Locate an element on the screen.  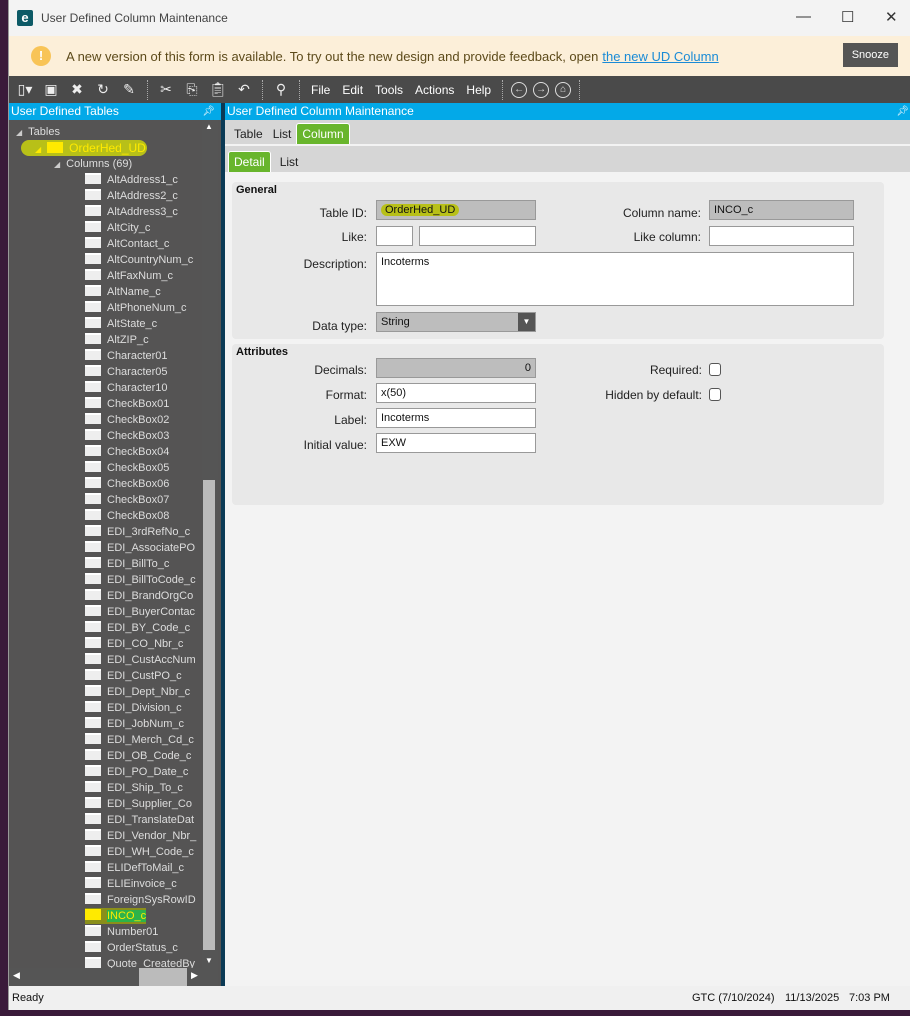
hidden-checkbox is located at coordinates (715, 394).